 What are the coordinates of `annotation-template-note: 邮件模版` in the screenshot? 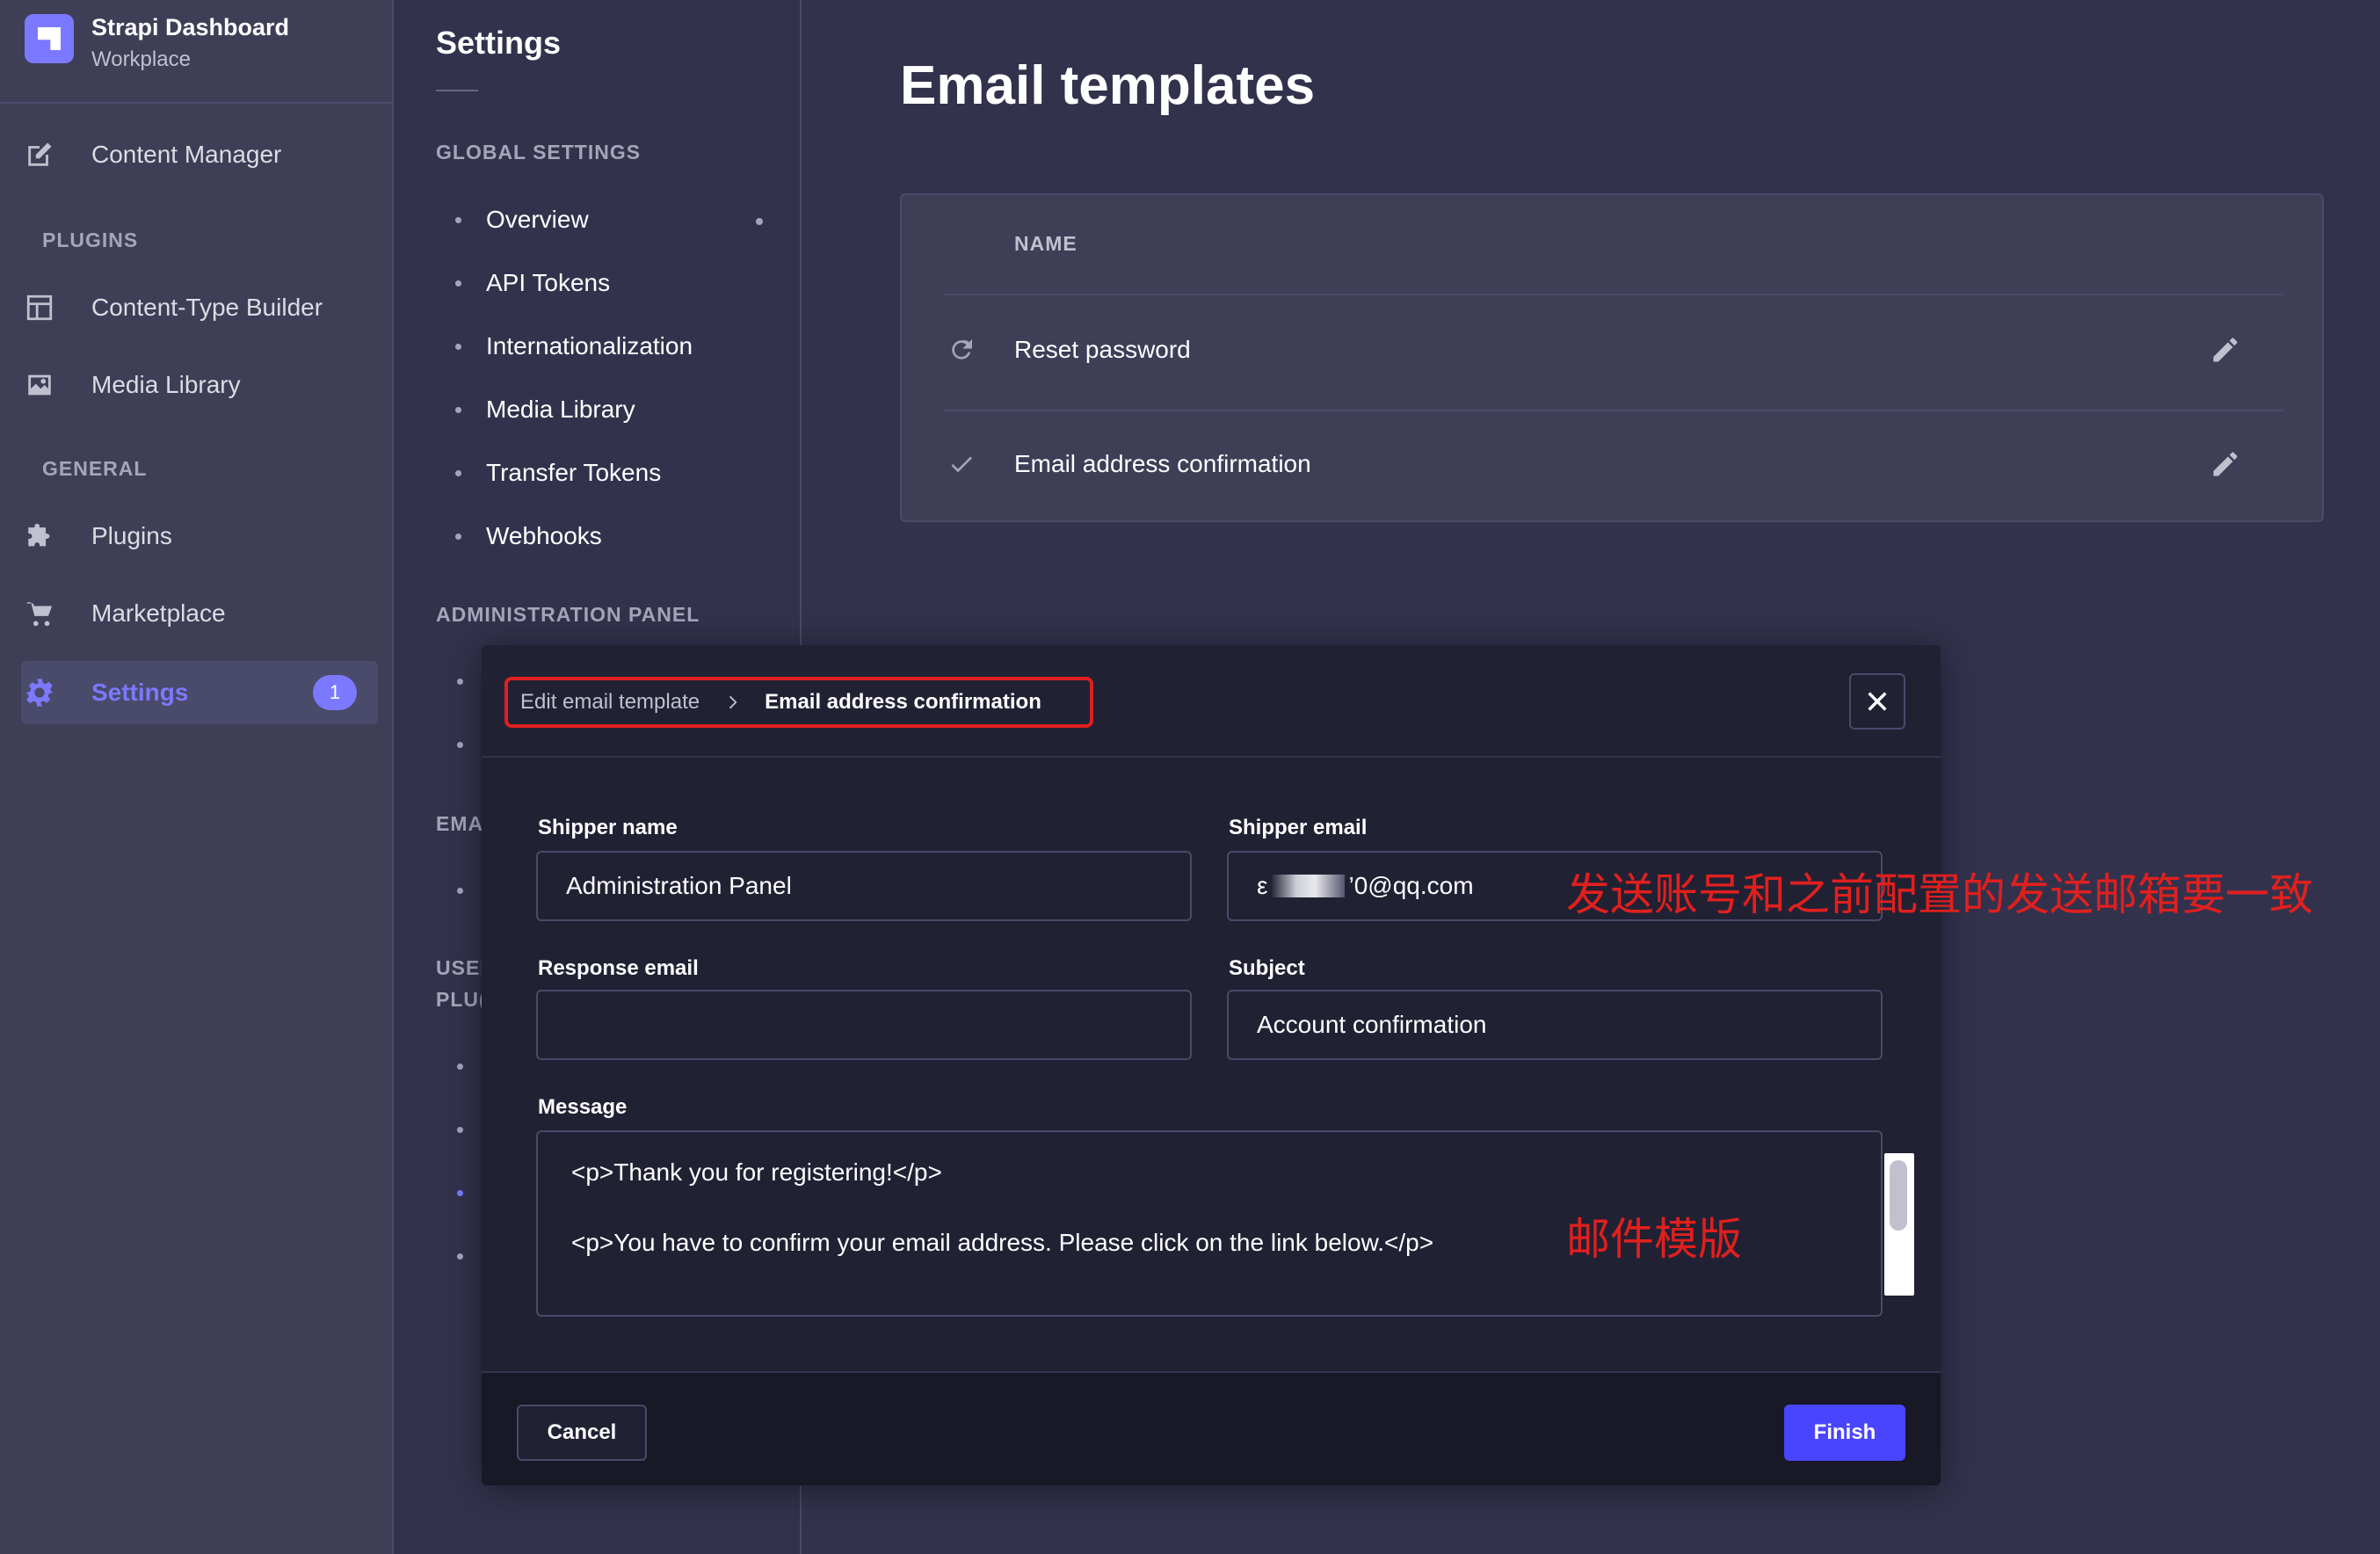 It's located at (1654, 1239).